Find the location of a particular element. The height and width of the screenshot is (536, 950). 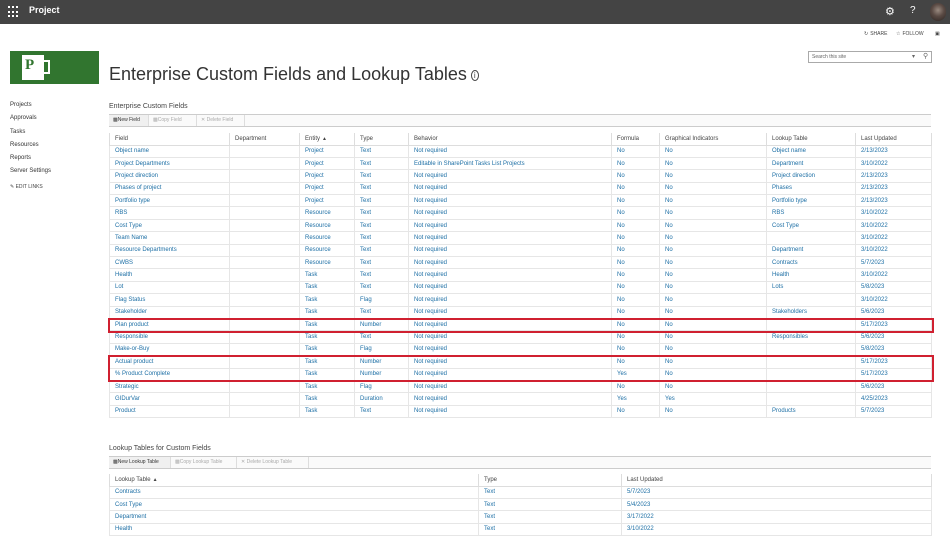

copy-field-button: ▩Copy Field is located at coordinates (173, 120).